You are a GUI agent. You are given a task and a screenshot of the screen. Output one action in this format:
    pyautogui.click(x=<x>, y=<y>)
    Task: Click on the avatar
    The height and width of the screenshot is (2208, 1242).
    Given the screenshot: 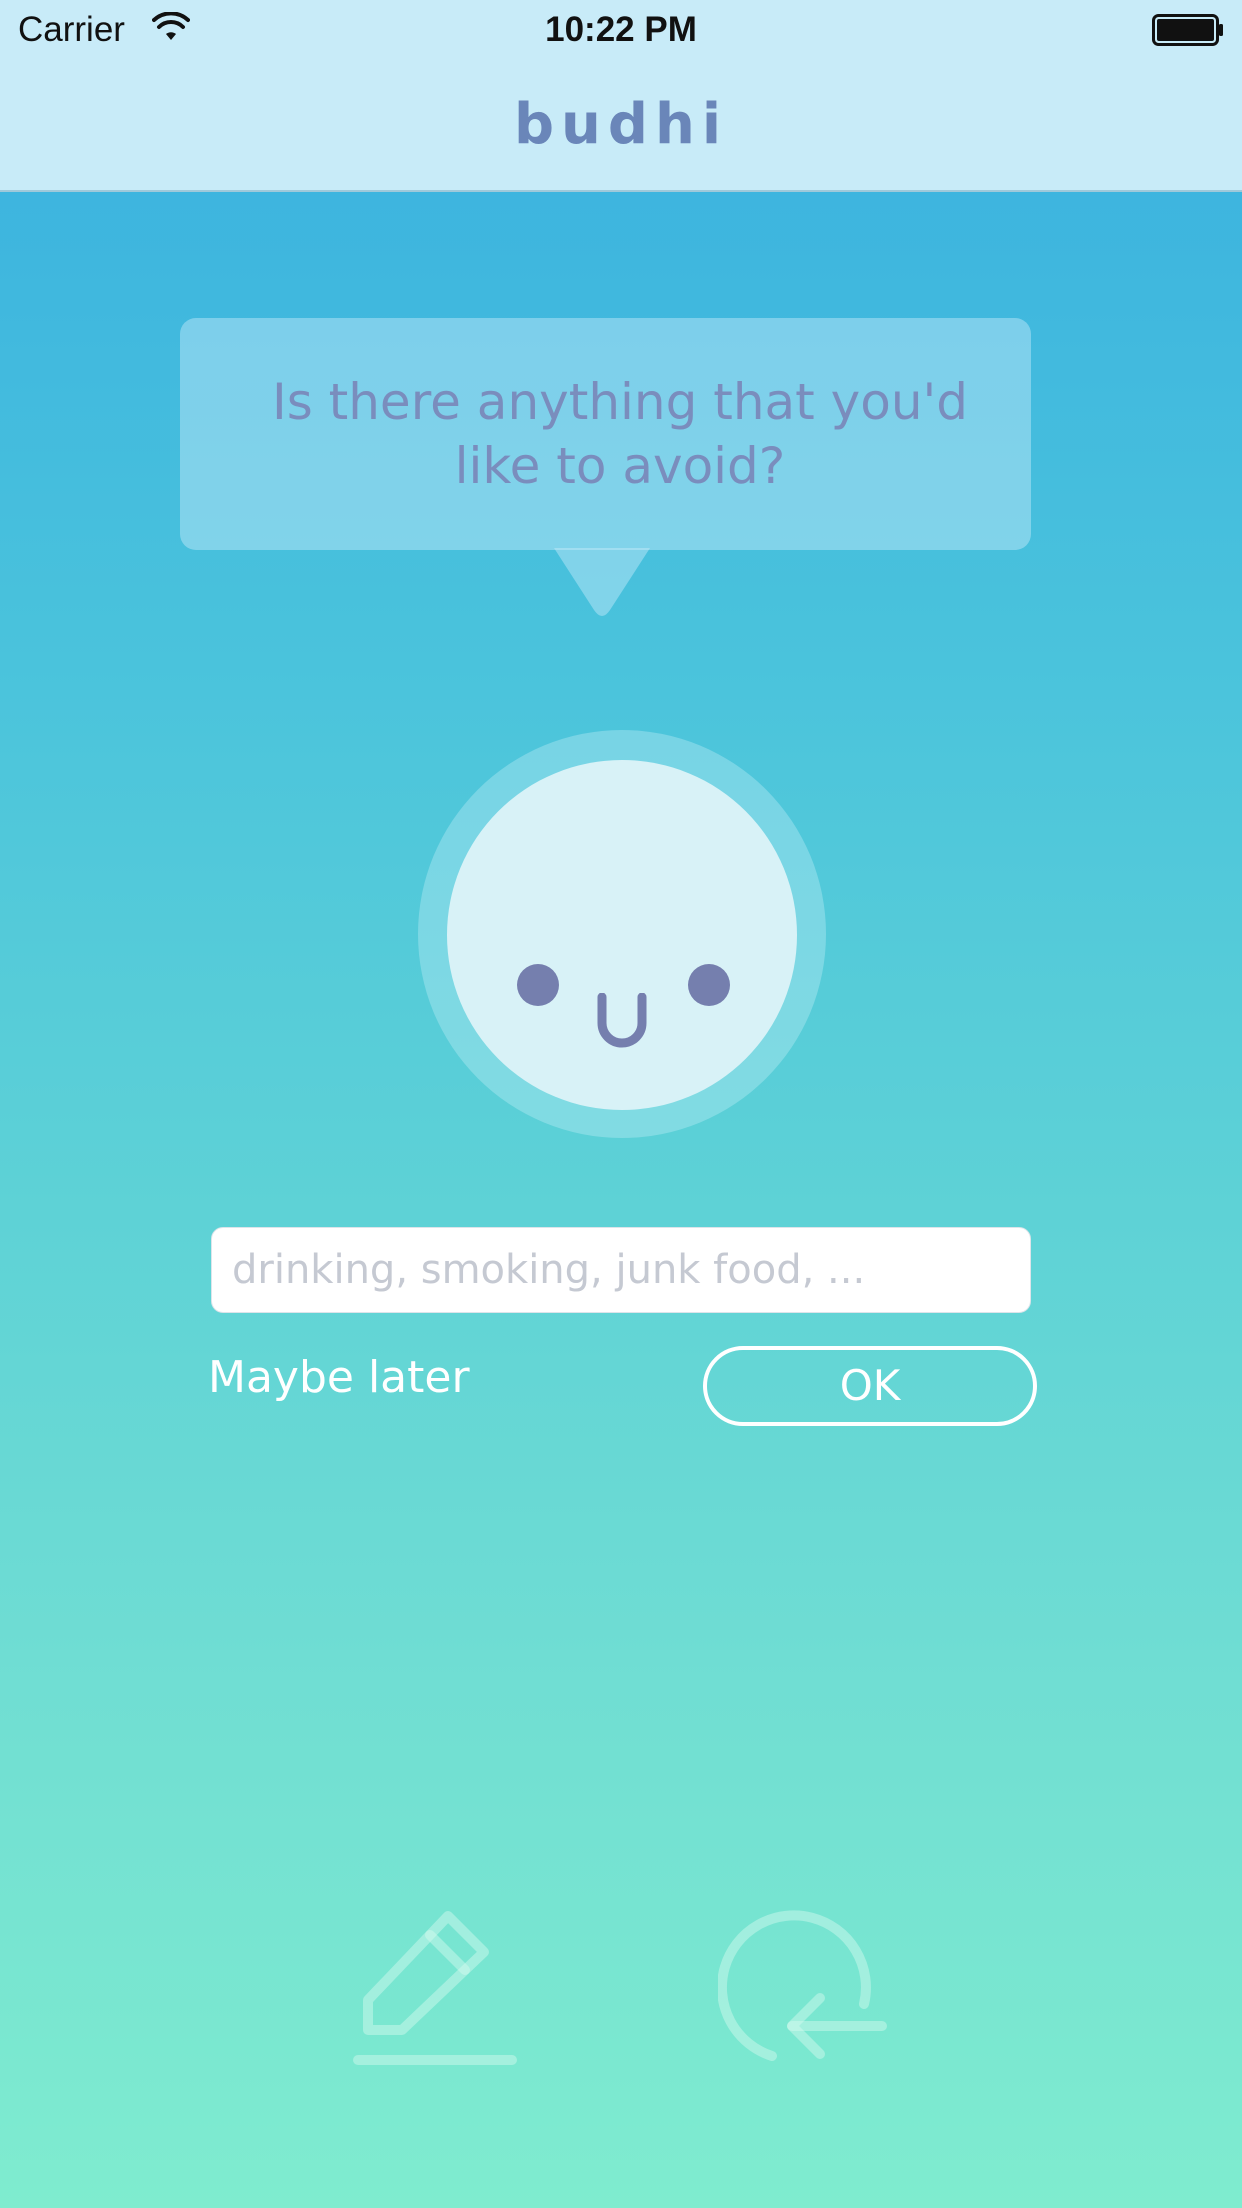 What is the action you would take?
    pyautogui.click(x=622, y=935)
    